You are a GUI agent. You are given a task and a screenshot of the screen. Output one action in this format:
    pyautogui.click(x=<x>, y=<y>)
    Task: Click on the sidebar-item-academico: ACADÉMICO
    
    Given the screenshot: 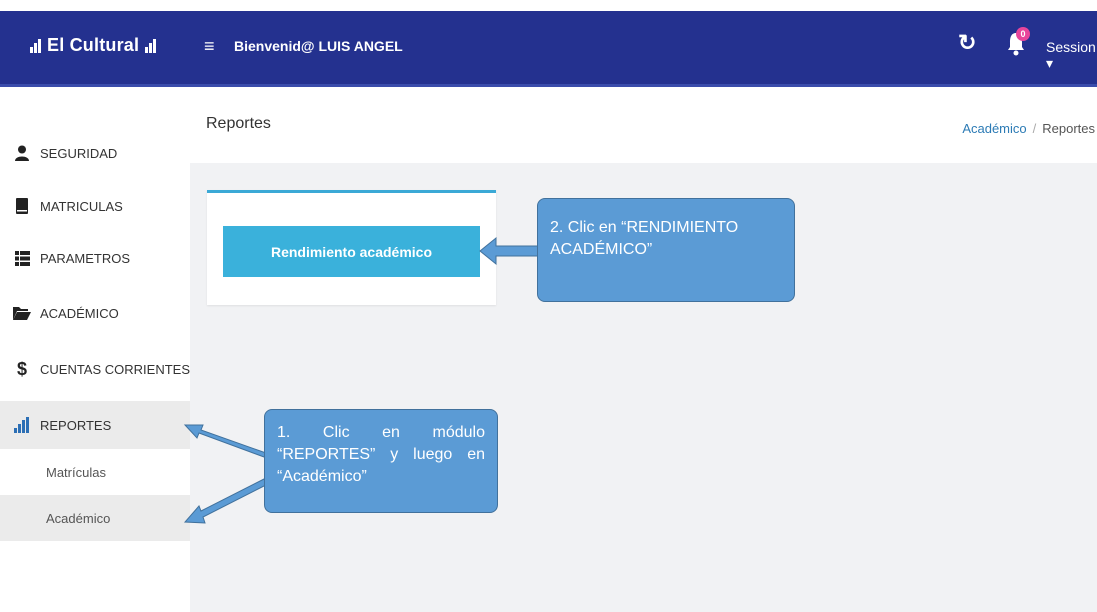 What is the action you would take?
    pyautogui.click(x=95, y=313)
    